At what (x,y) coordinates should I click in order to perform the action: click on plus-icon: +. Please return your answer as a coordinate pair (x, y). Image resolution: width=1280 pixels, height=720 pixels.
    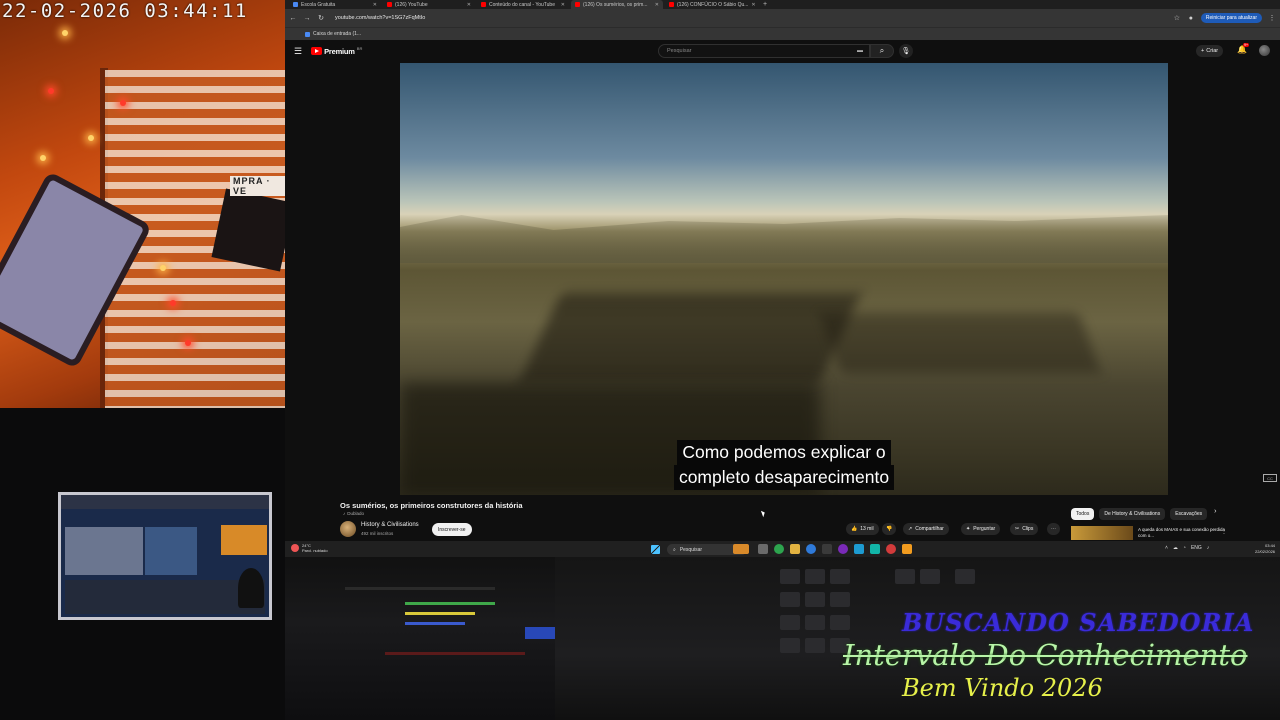
    Looking at the image, I should click on (1203, 51).